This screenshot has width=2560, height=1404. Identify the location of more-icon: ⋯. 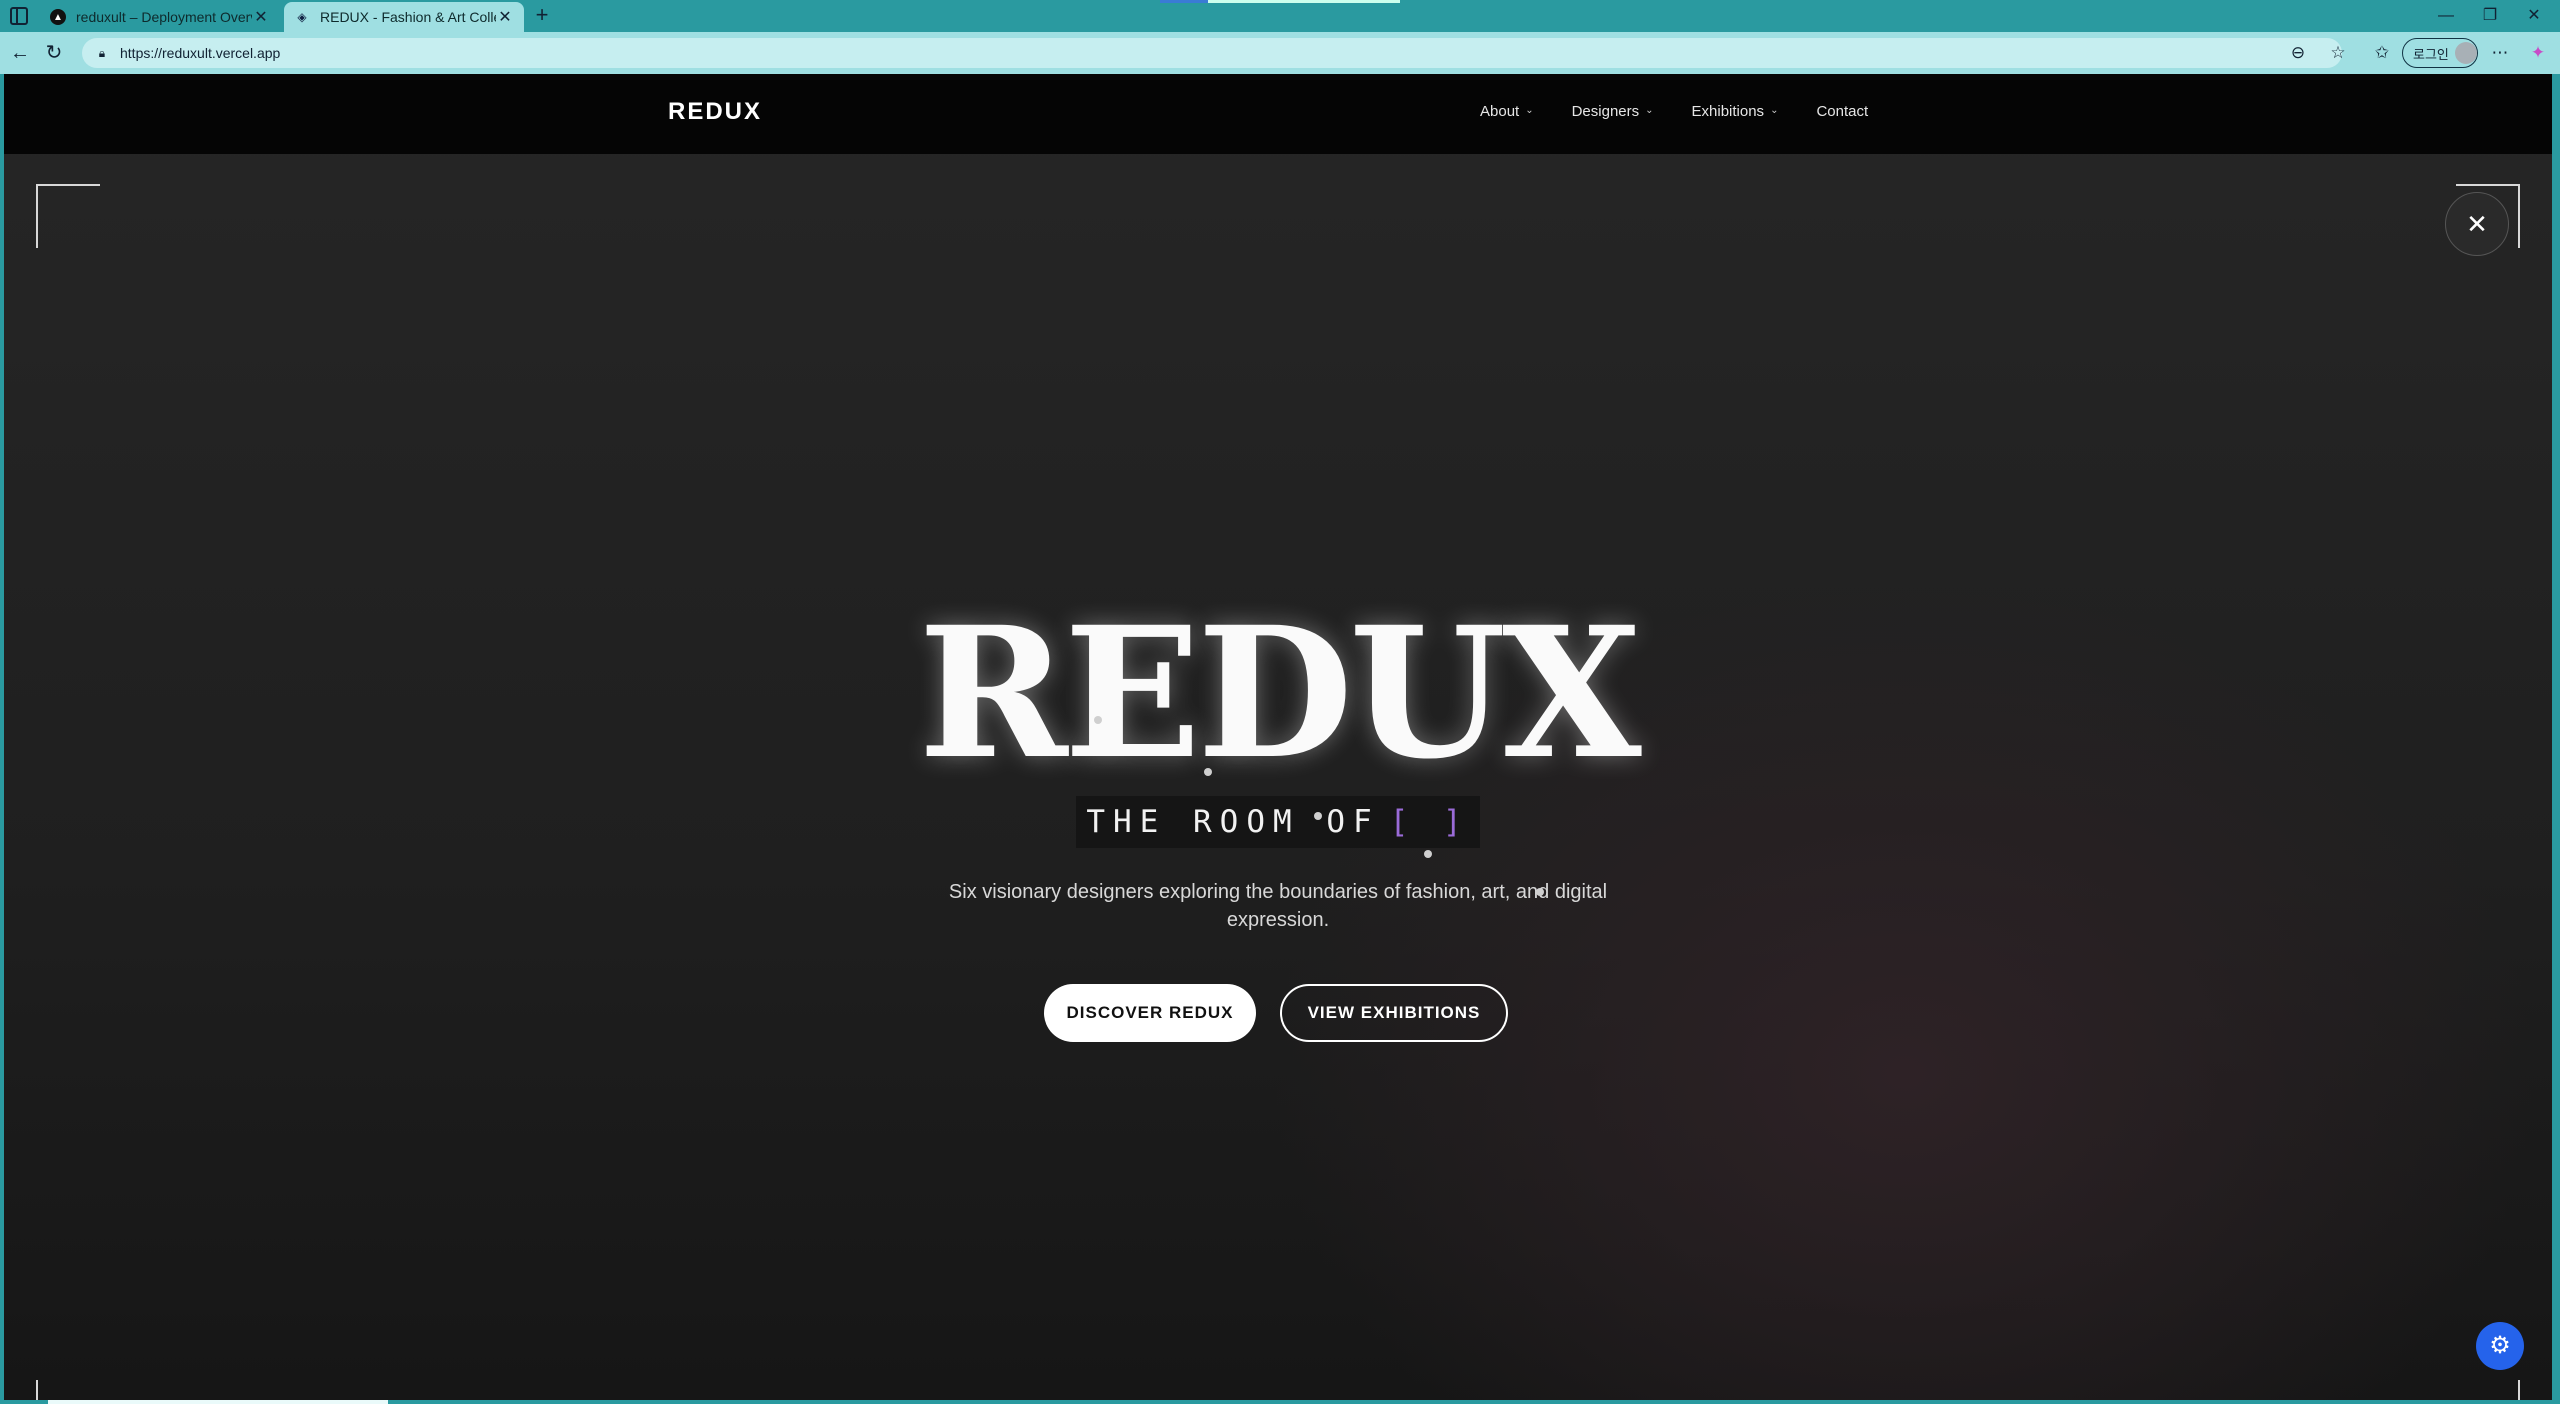
(2500, 53).